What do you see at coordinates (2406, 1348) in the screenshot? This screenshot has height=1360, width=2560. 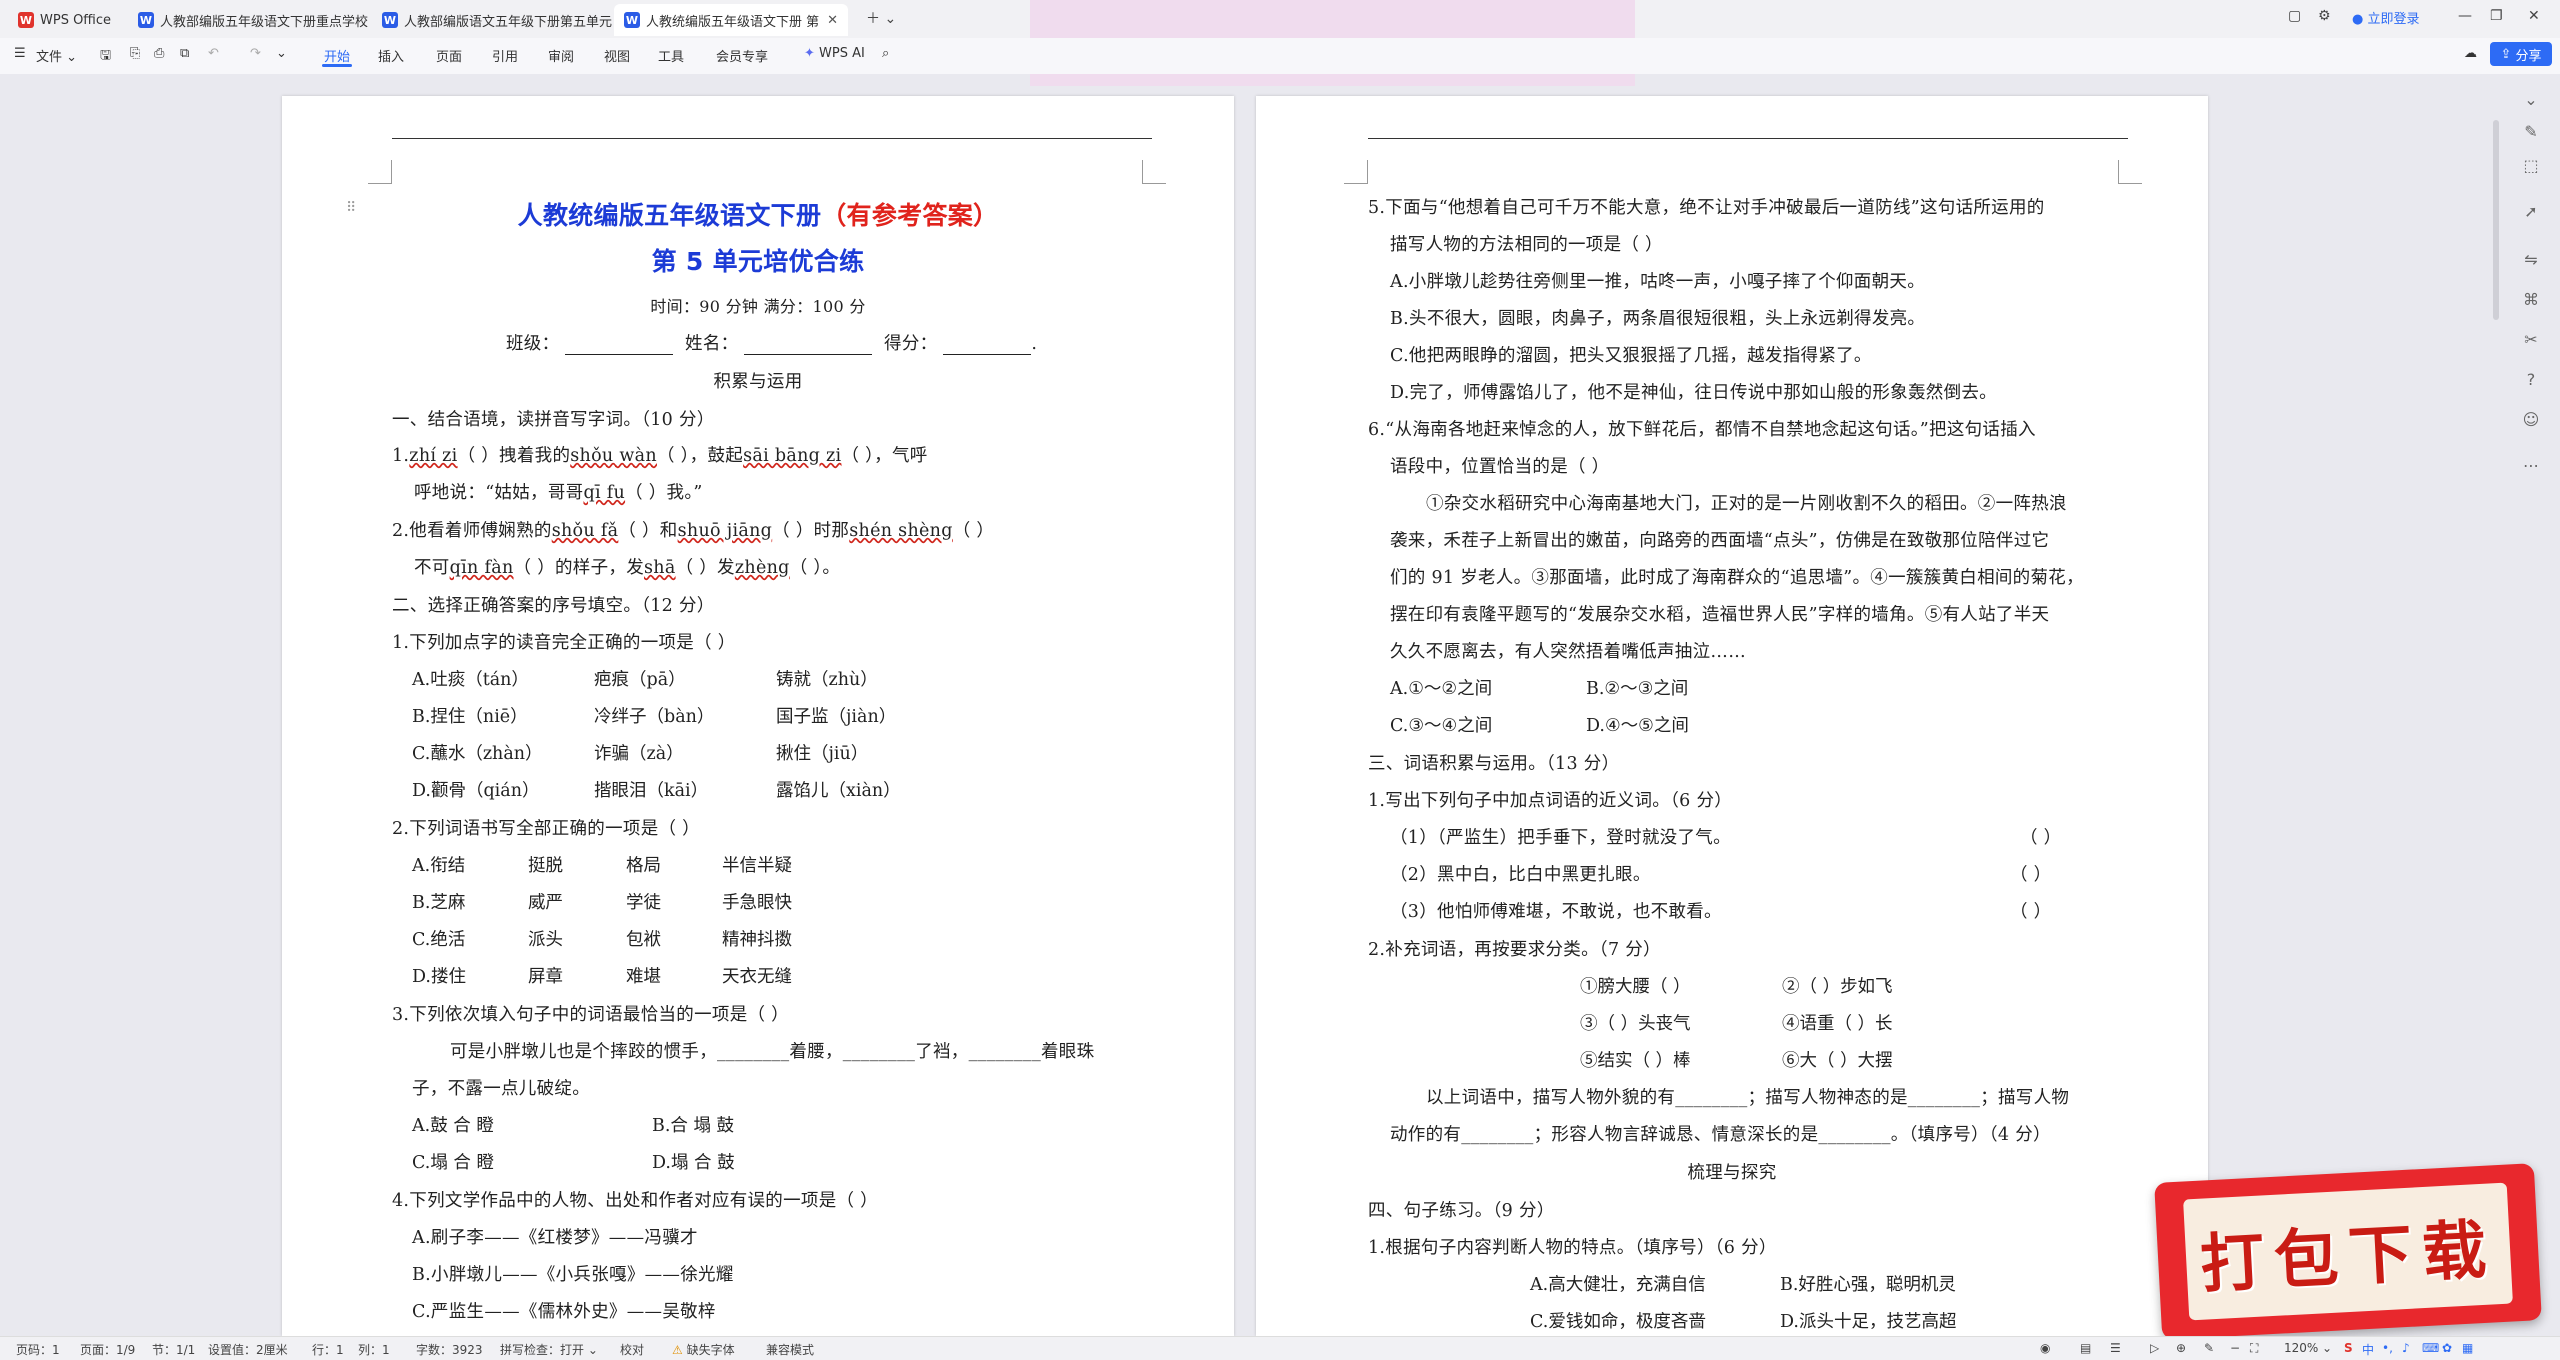 I see `microphone-icon: ♪` at bounding box center [2406, 1348].